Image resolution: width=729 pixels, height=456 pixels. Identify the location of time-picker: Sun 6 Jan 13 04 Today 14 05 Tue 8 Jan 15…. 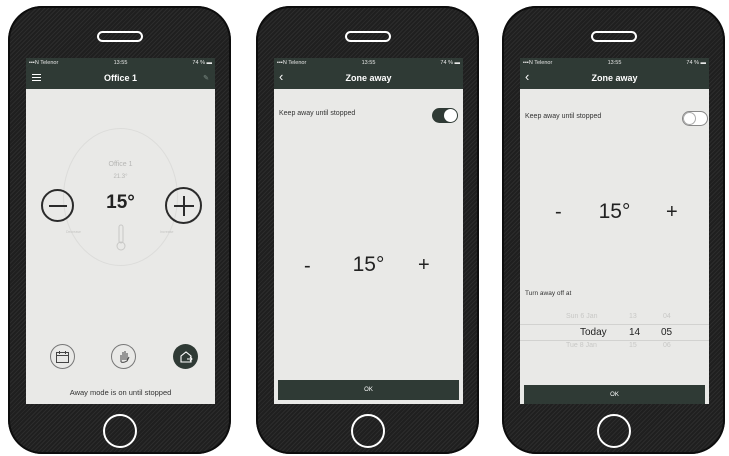
(614, 333).